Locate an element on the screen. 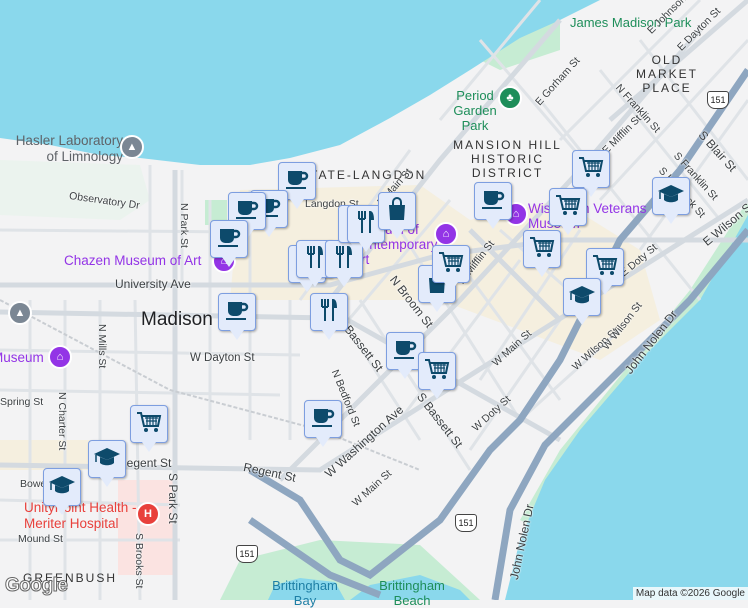  meriter-hospital-label: UnityPoint Health - Meriter Hospital is located at coordinates (80, 515).